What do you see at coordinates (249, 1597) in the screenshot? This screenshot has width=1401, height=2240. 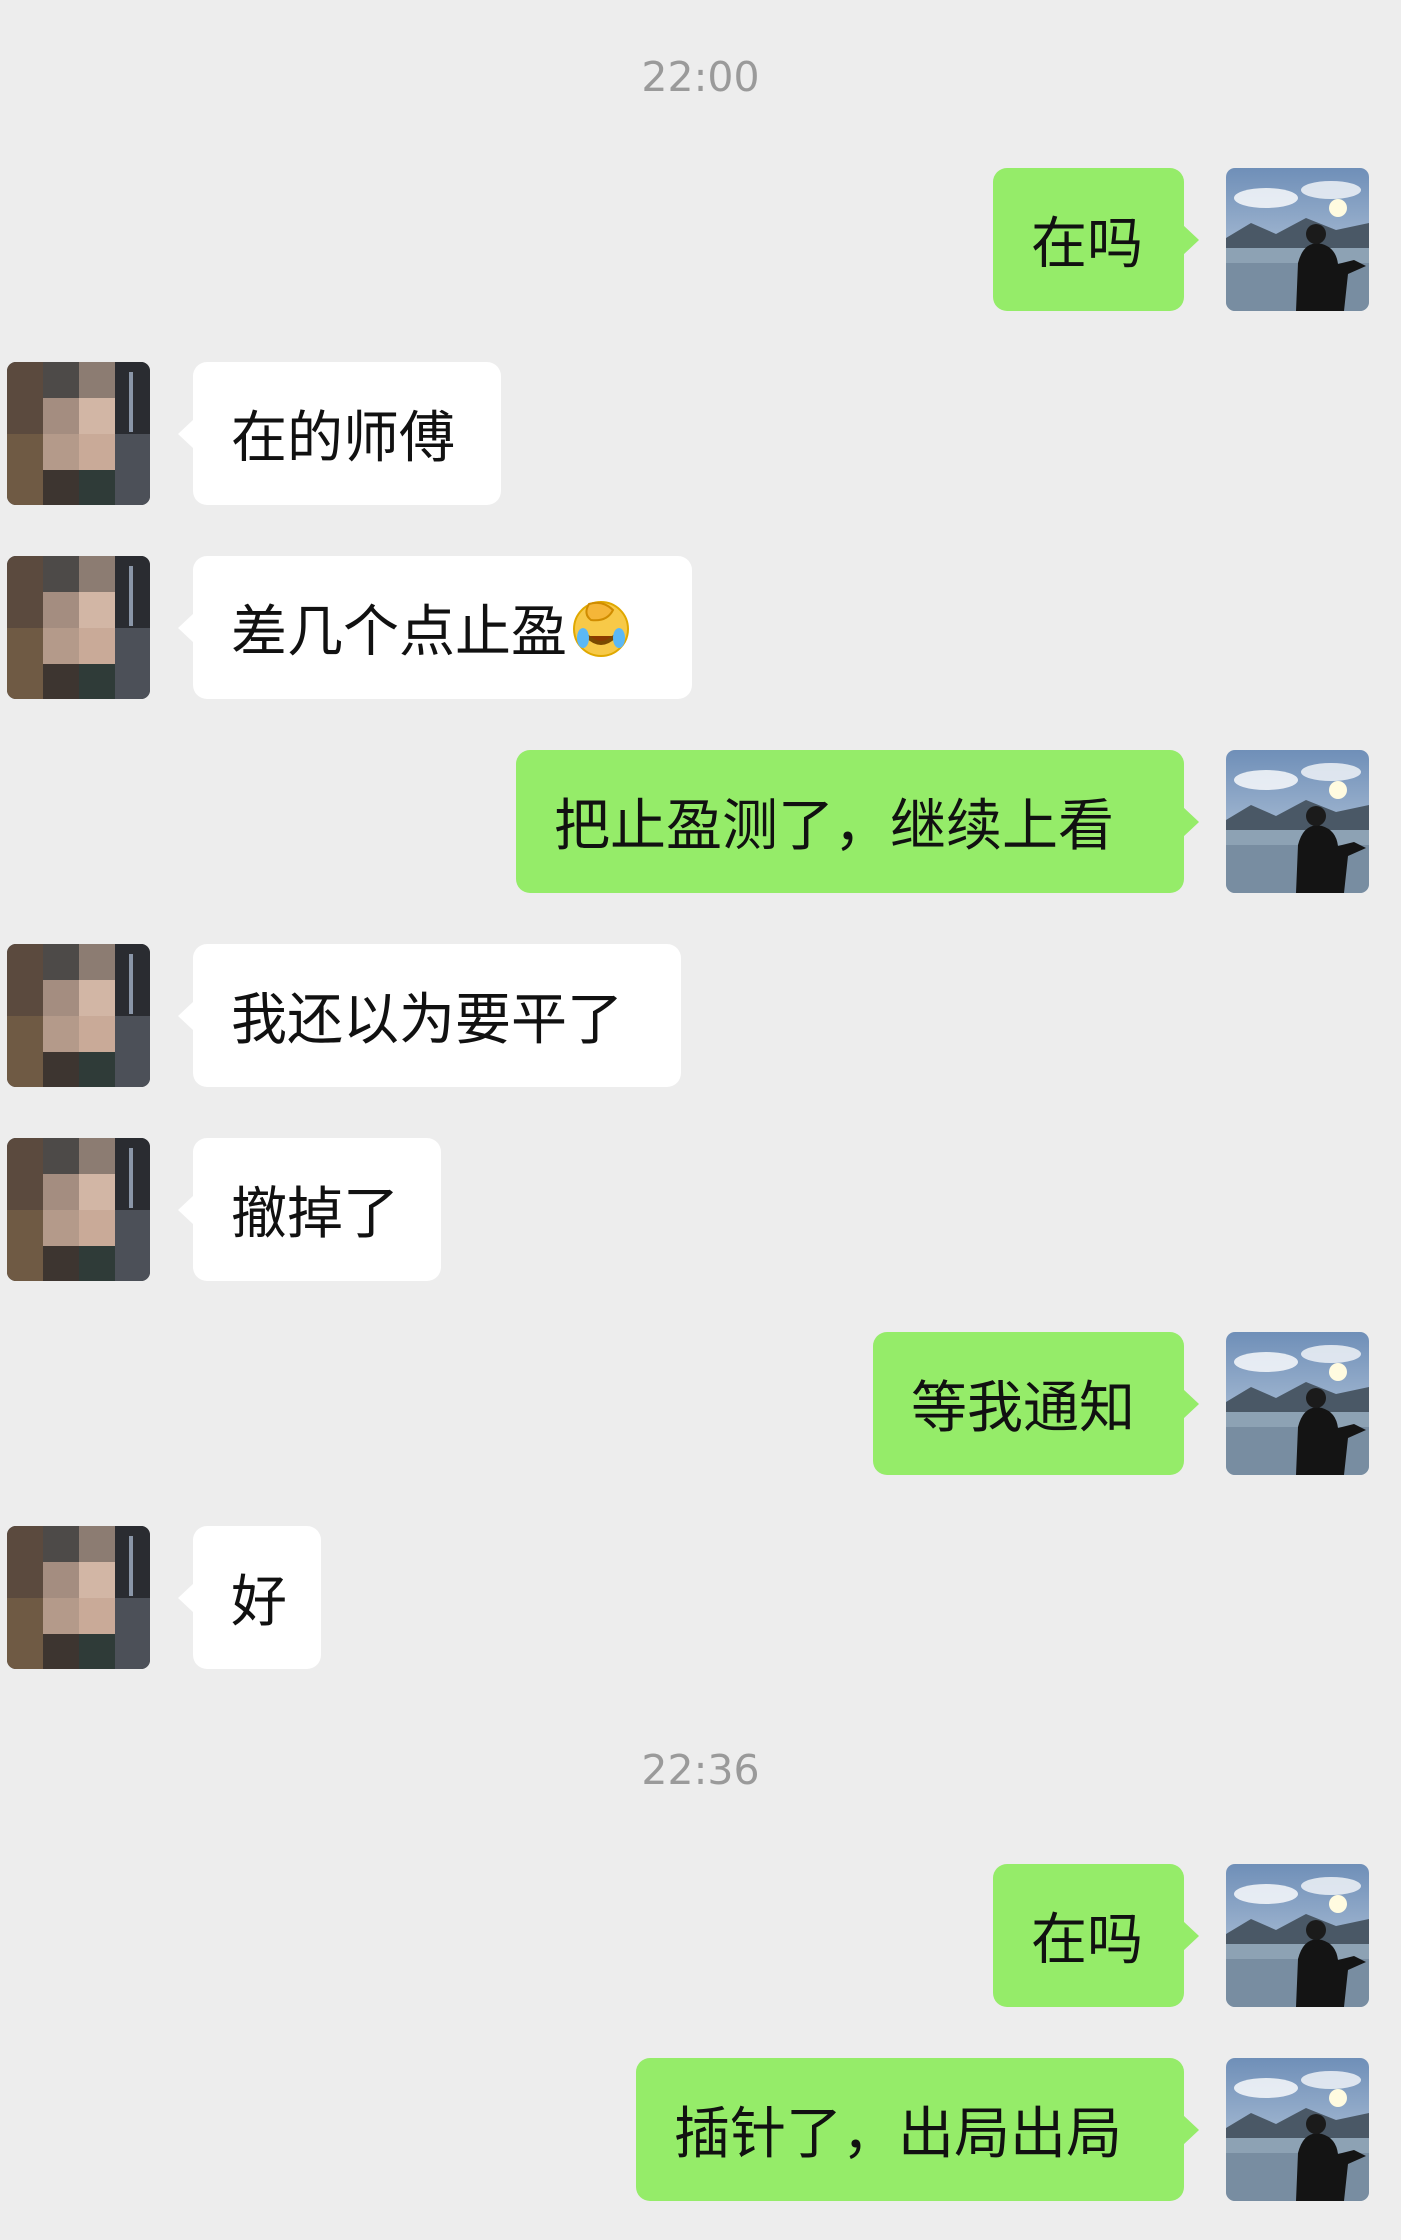 I see `incoming-message-bubble: 好` at bounding box center [249, 1597].